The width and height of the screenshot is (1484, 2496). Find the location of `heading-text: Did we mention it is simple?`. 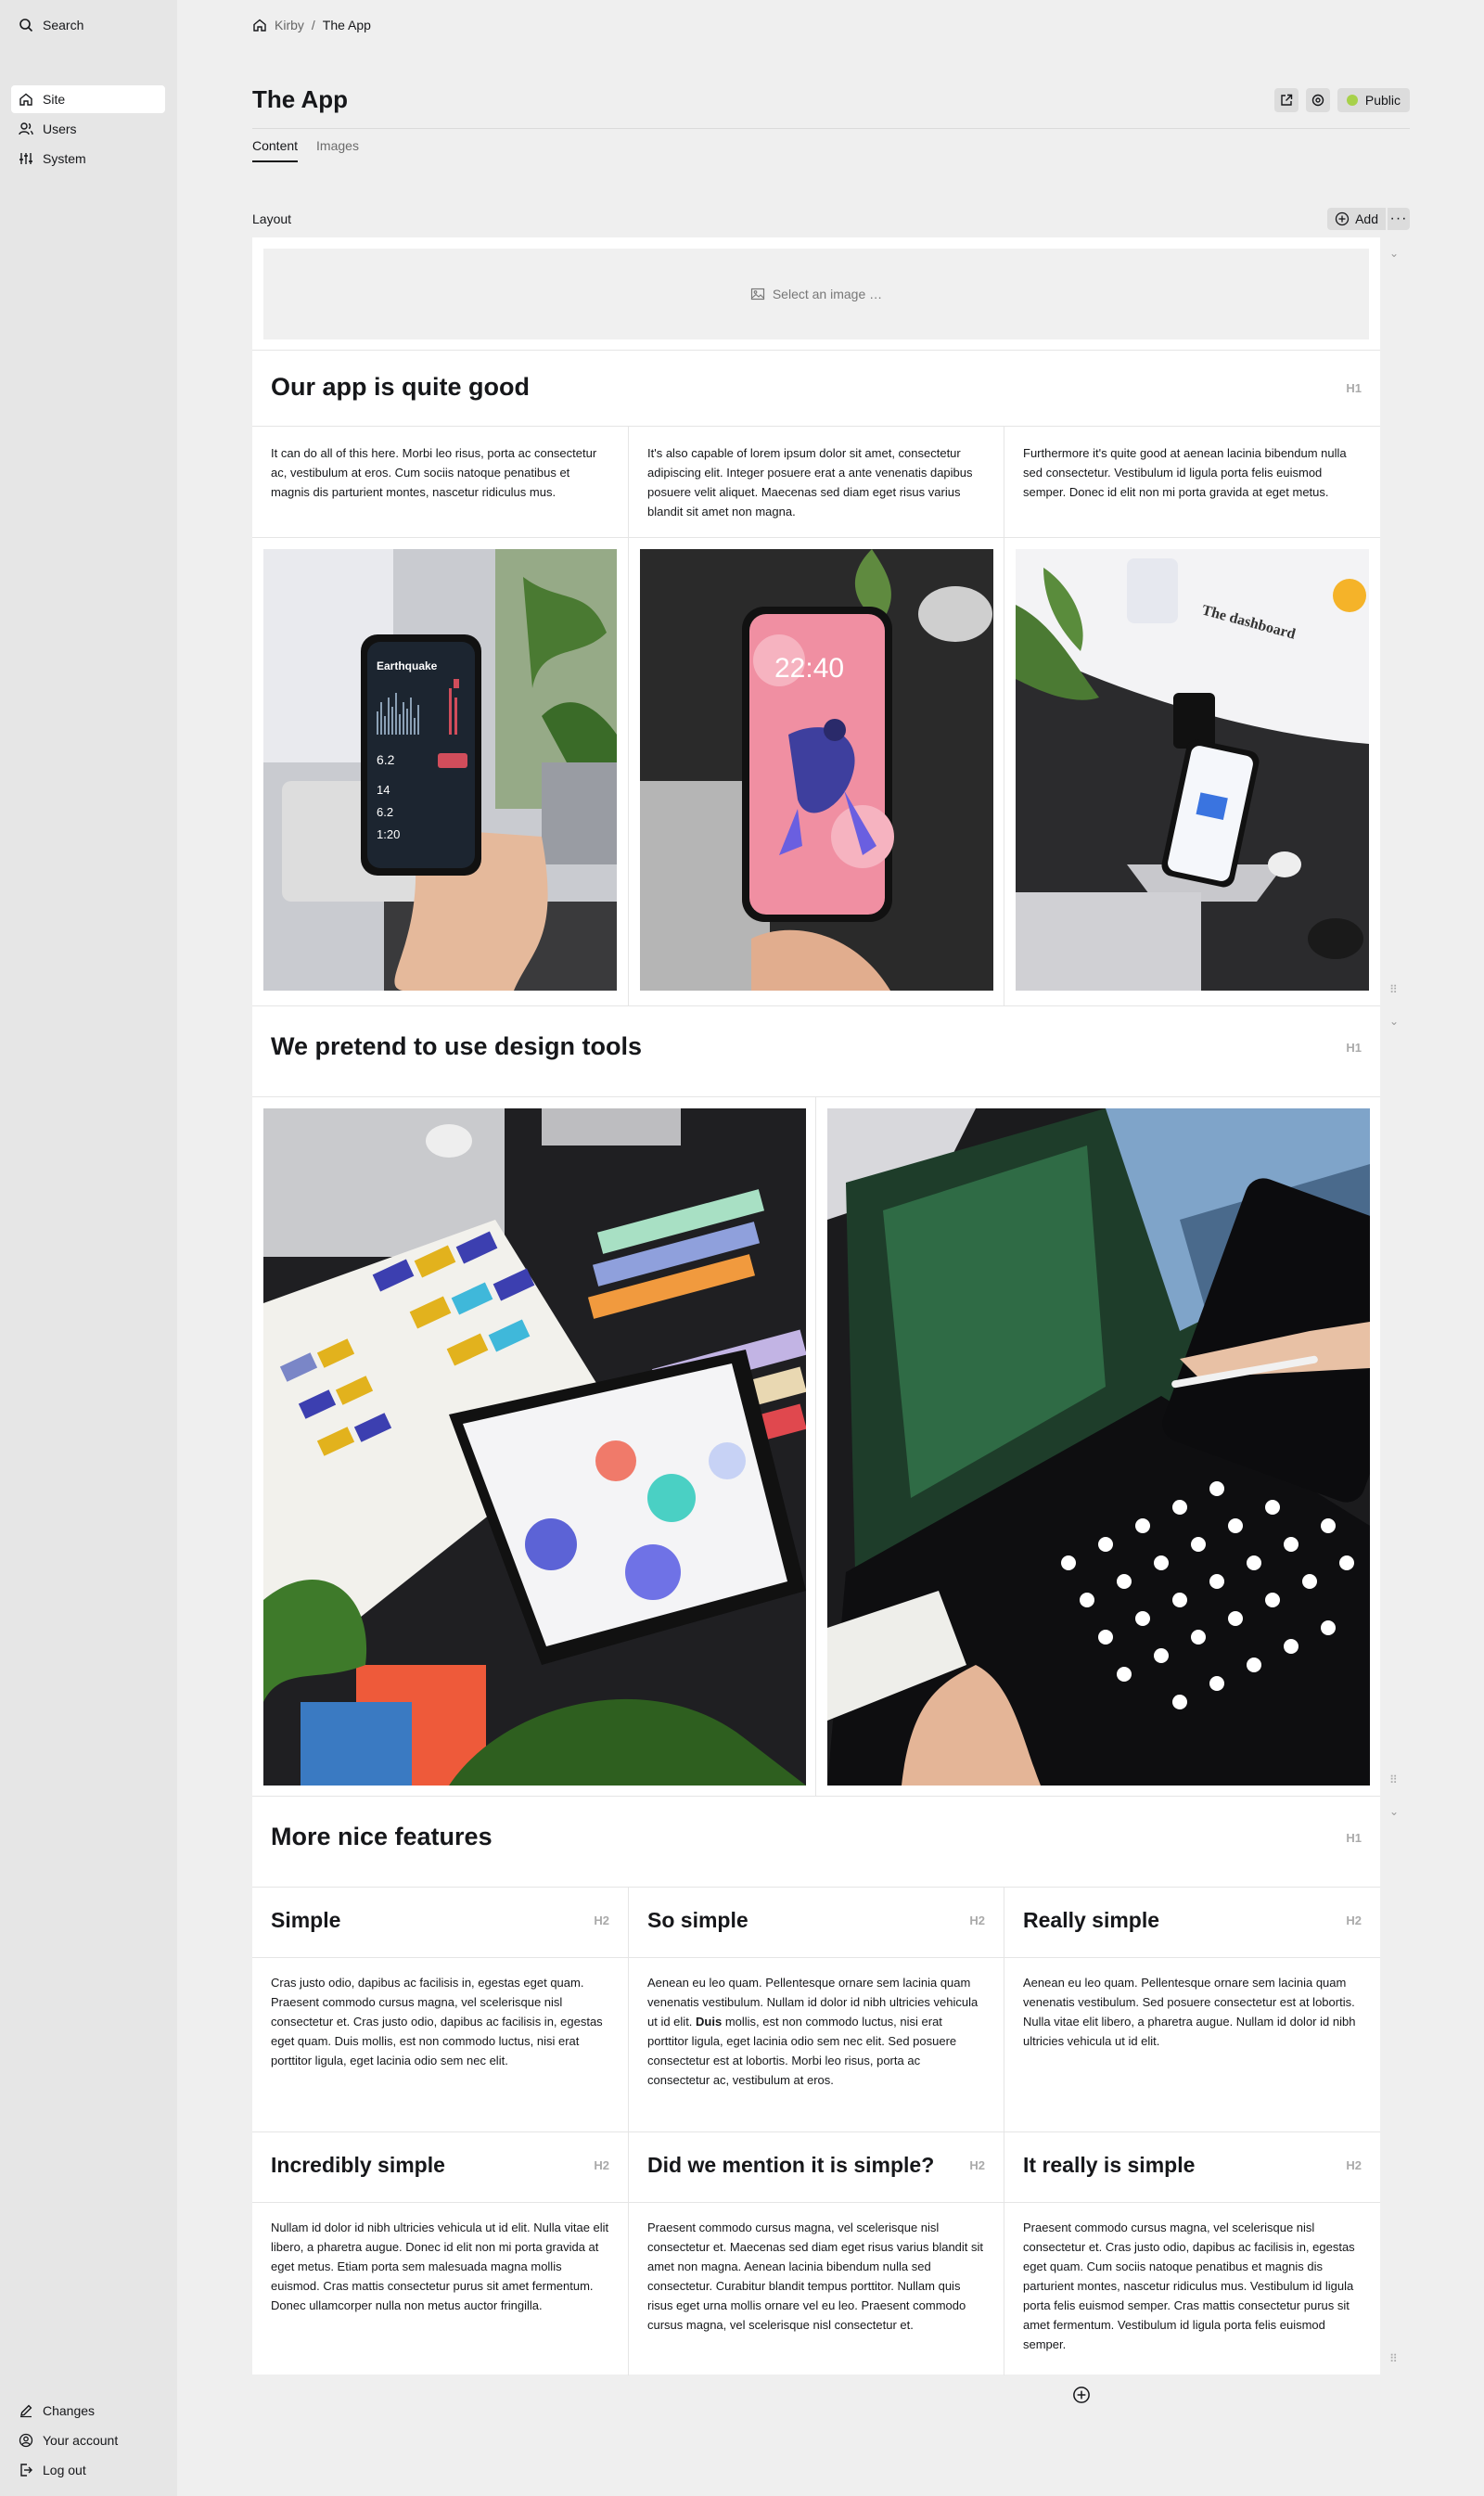

heading-text: Did we mention it is simple? is located at coordinates (791, 2165).